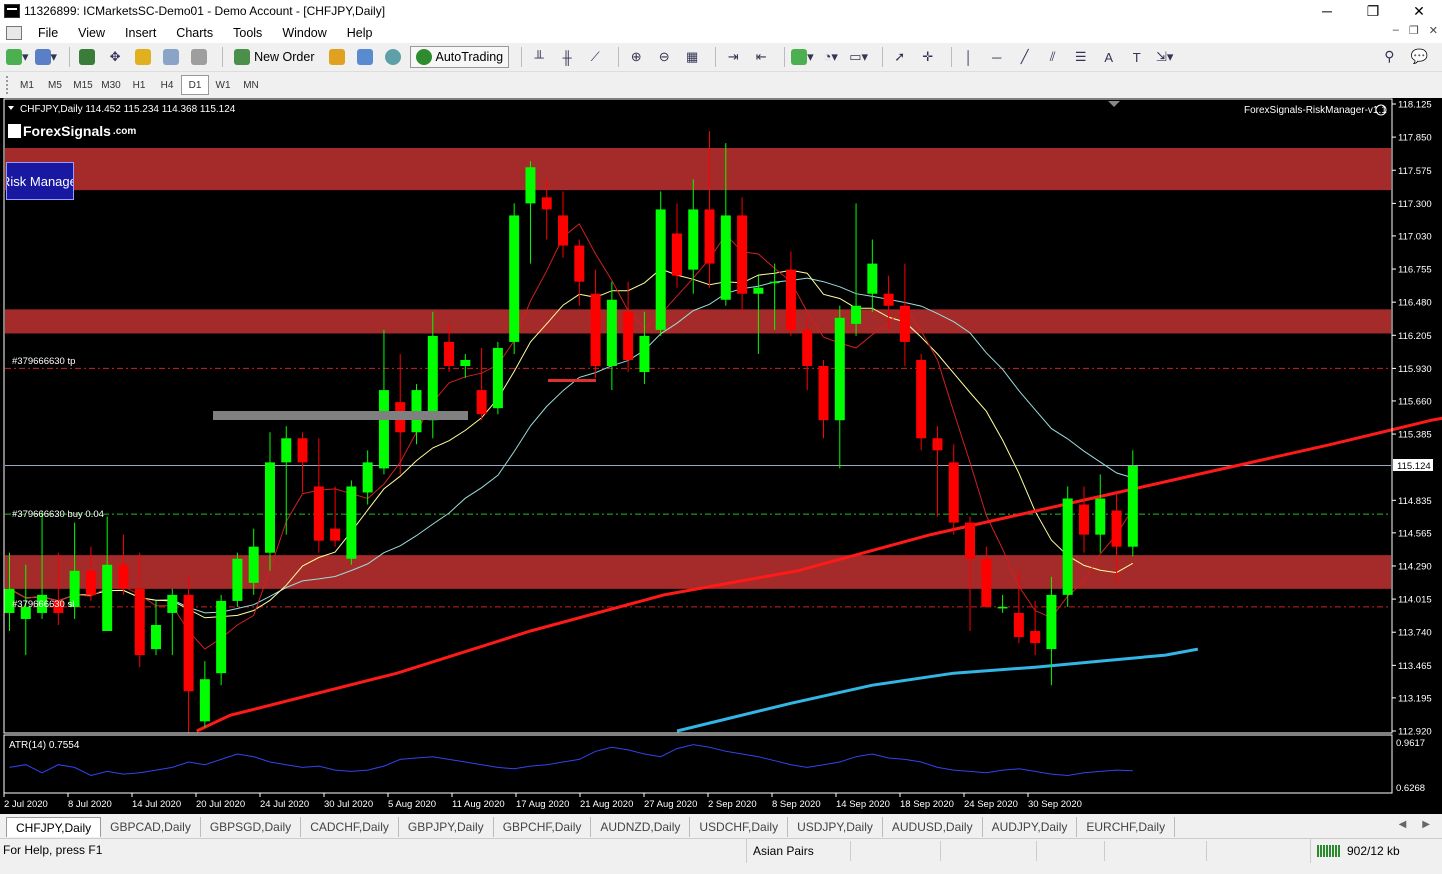 The image size is (1442, 874). What do you see at coordinates (1403, 824) in the screenshot?
I see `tab-scroll-left-icon: ◀` at bounding box center [1403, 824].